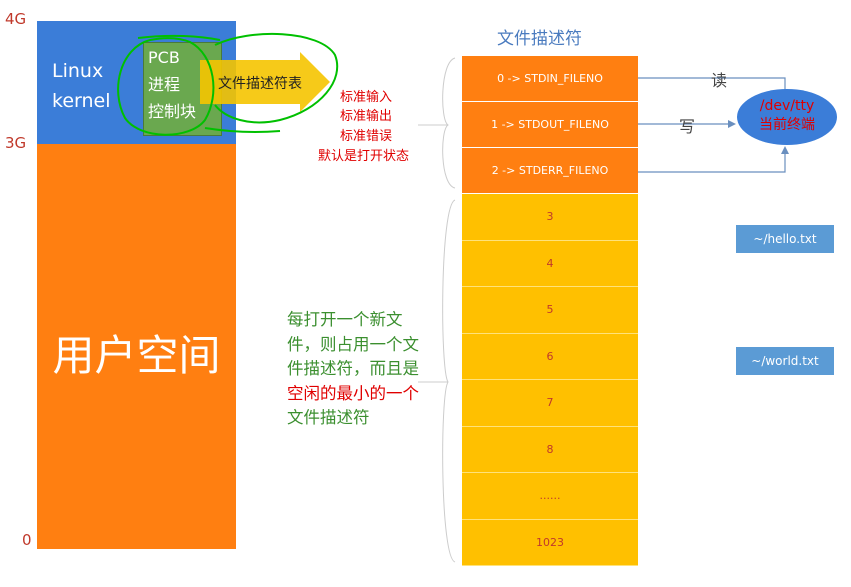 This screenshot has height=587, width=851. Describe the element at coordinates (539, 39) in the screenshot. I see `fd-table-title: 文件描述符` at that location.